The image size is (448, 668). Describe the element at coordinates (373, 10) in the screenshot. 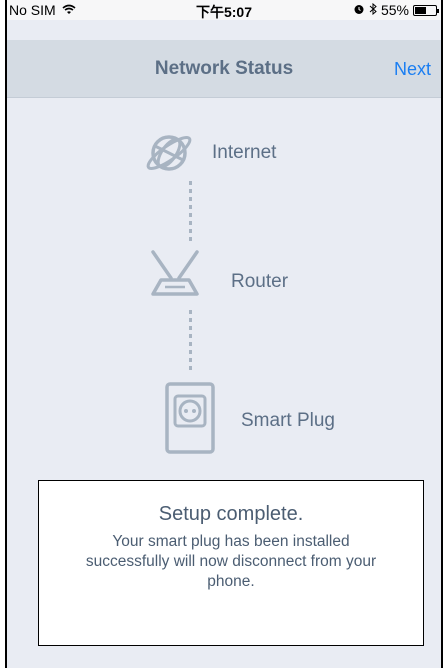

I see `bluetooth-icon` at that location.